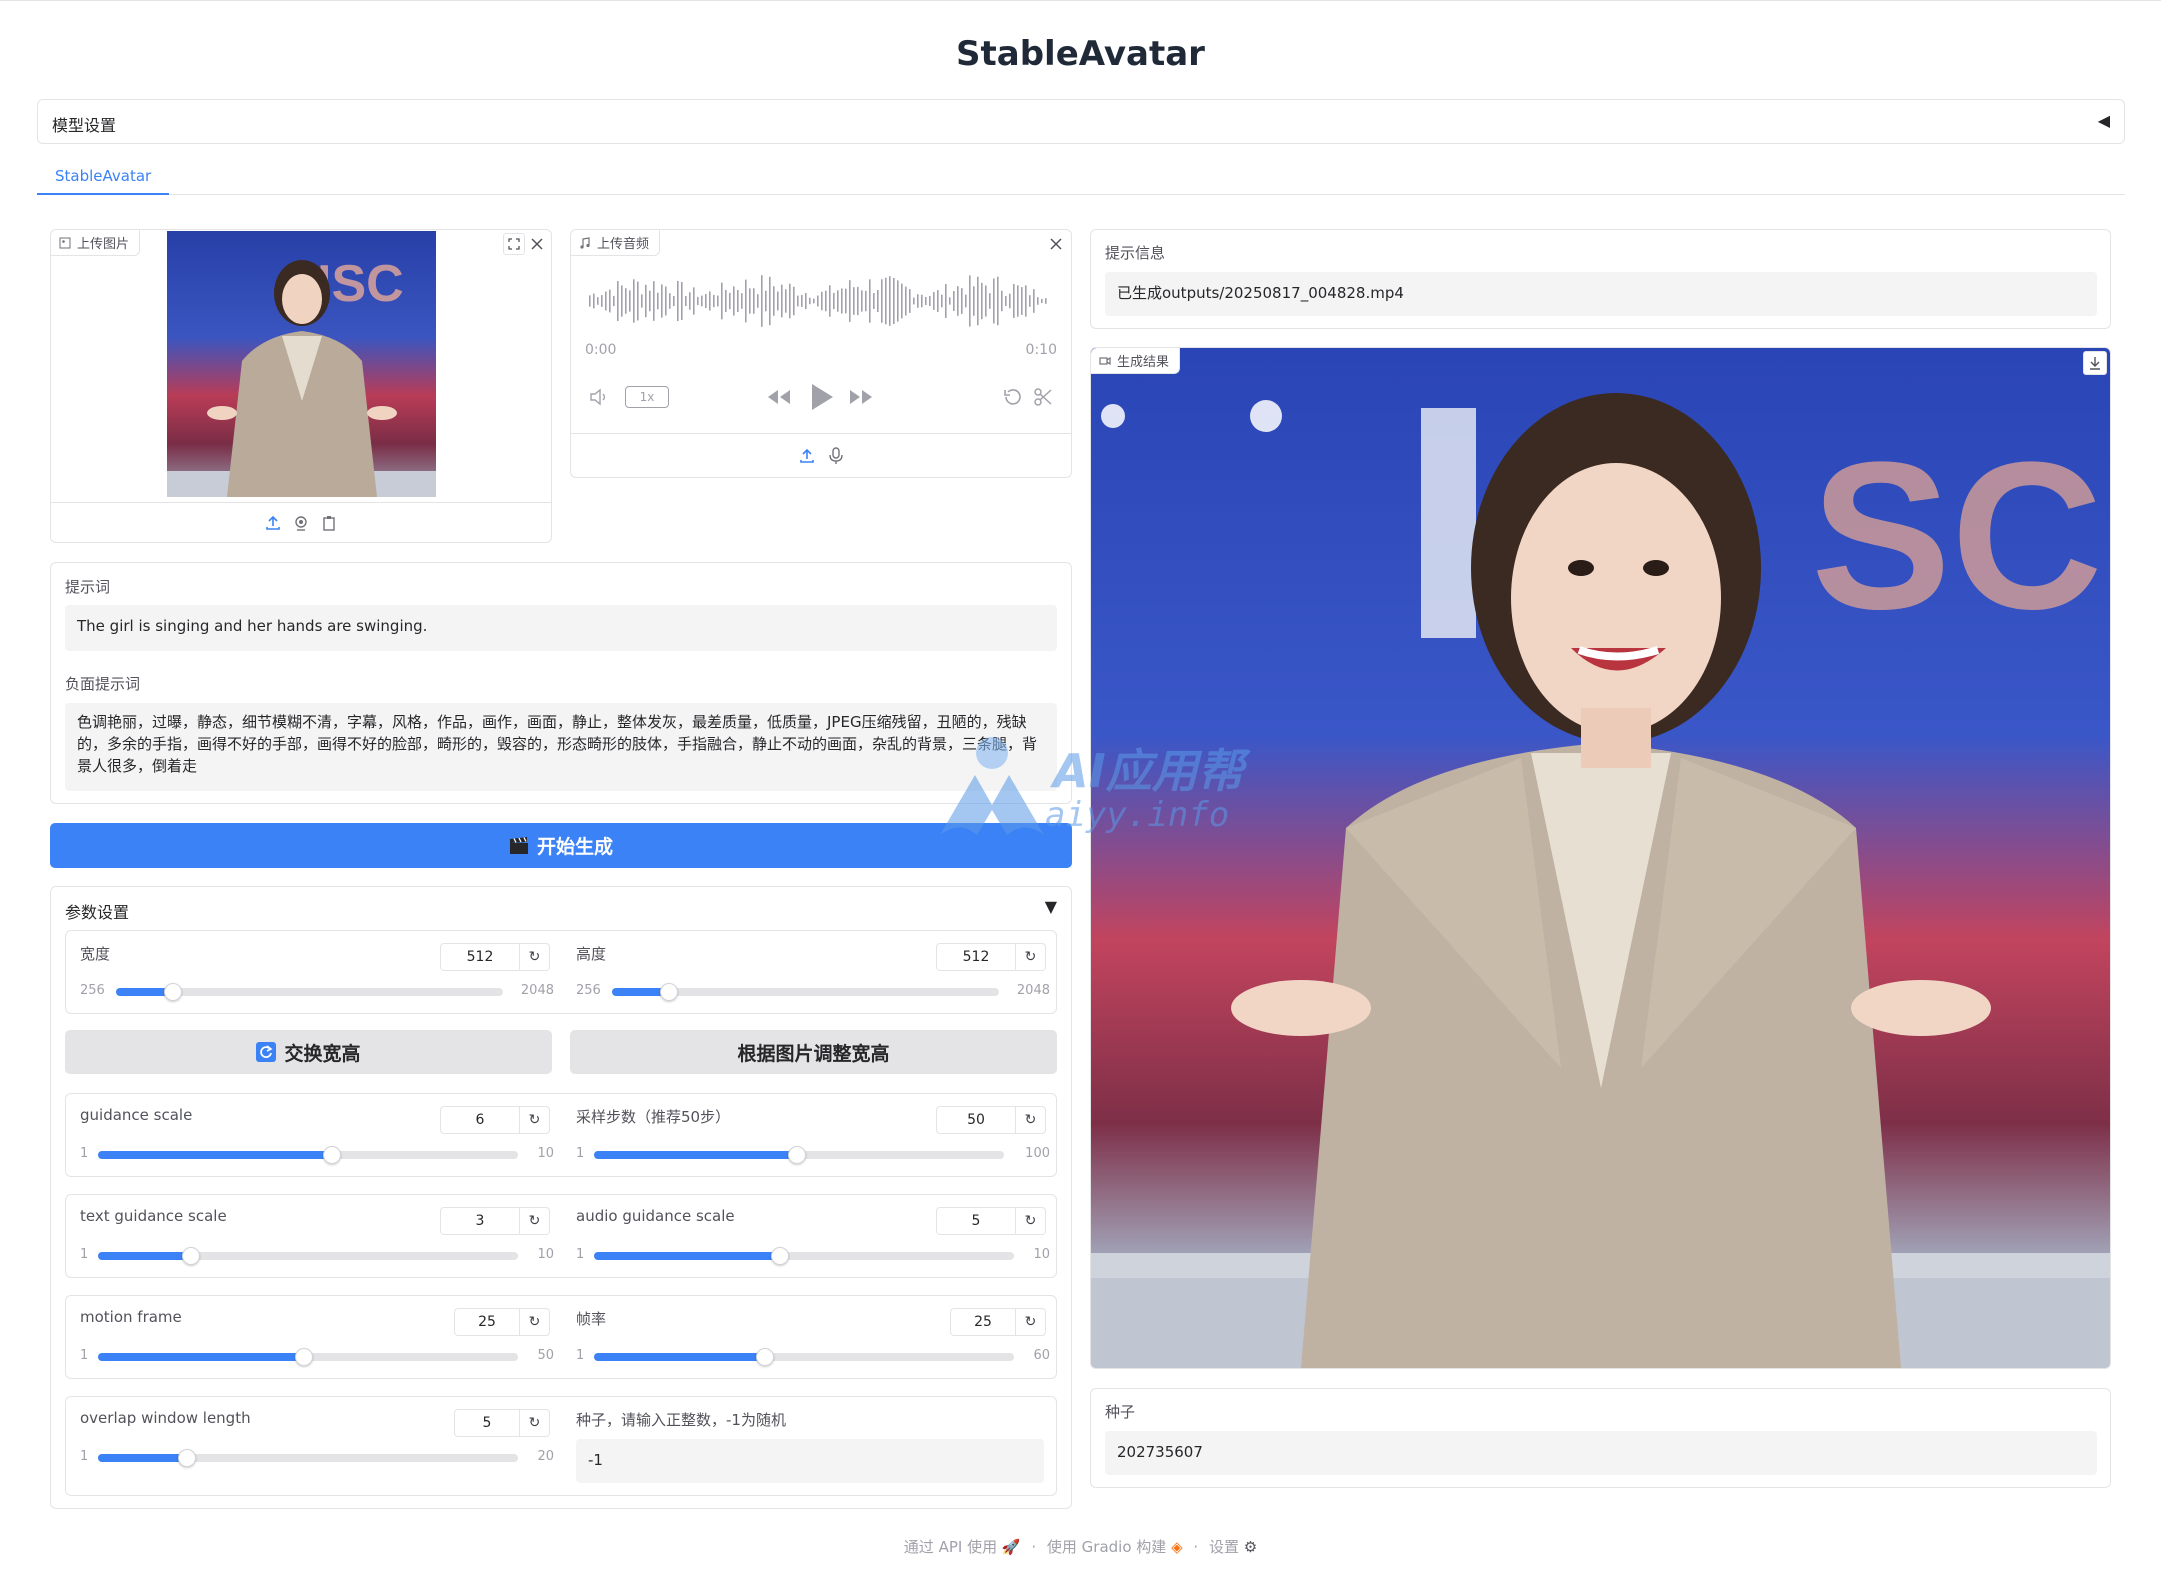  Describe the element at coordinates (600, 397) in the screenshot. I see `volume-icon` at that location.